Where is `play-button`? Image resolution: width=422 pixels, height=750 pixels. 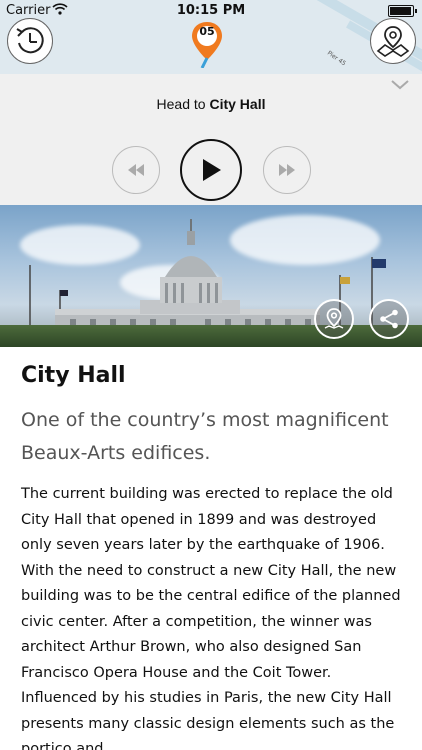 play-button is located at coordinates (211, 170).